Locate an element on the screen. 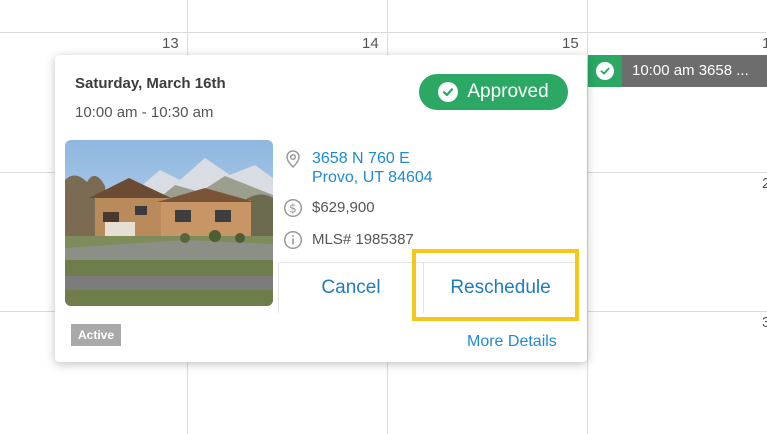 This screenshot has height=434, width=767. mls-number: MLS# 1985387 is located at coordinates (363, 239).